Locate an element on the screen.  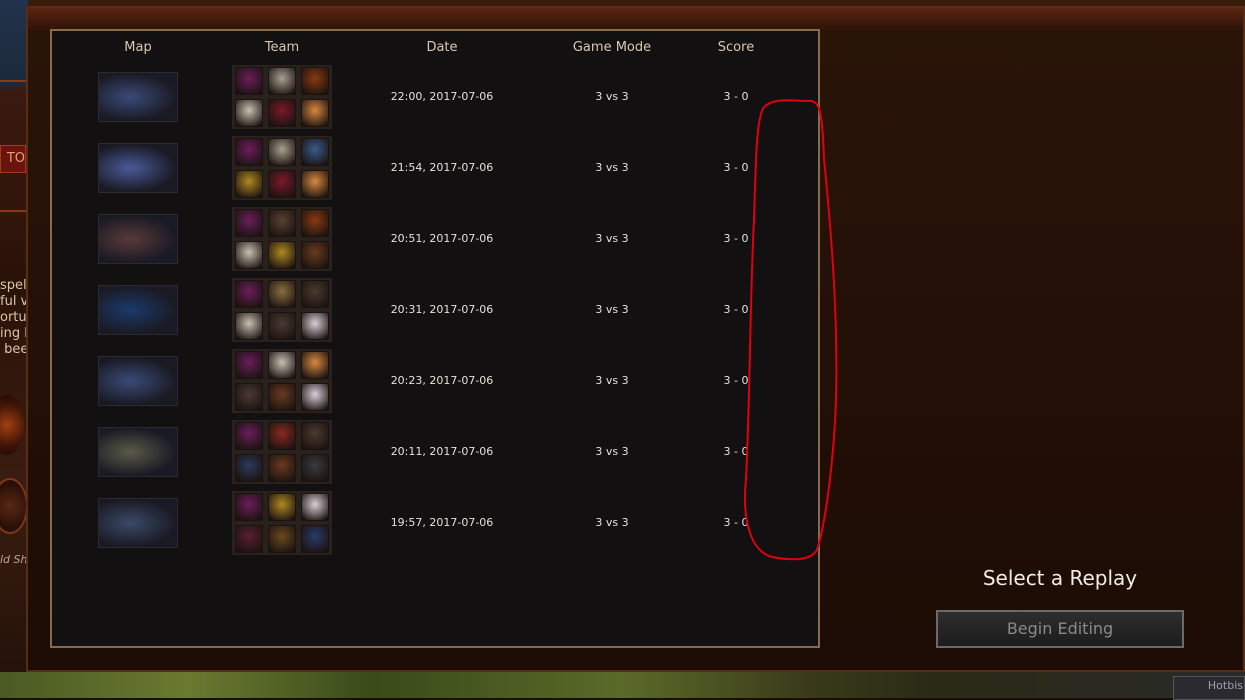
replay-date: 21:54, 2017-07-06 is located at coordinates (442, 167).